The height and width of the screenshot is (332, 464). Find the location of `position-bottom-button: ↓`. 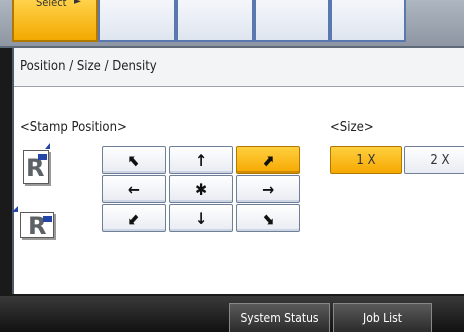

position-bottom-button: ↓ is located at coordinates (201, 218).